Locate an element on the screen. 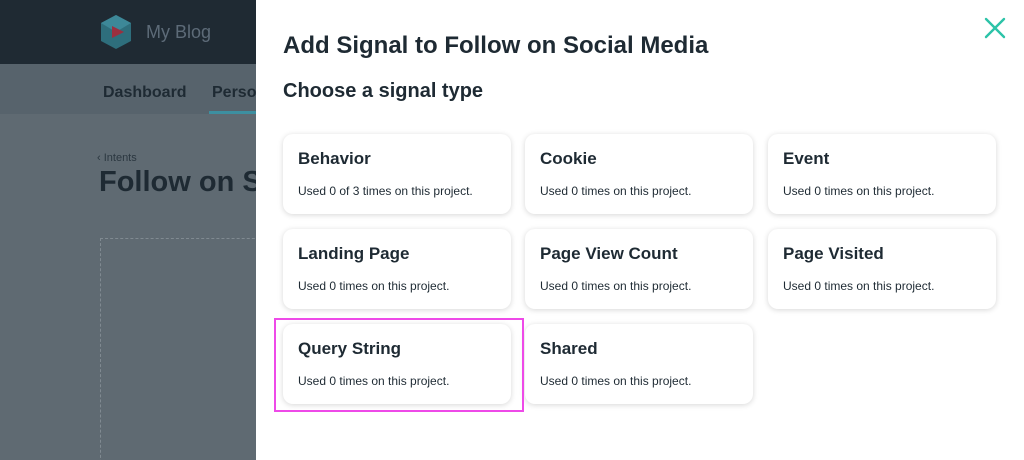 This screenshot has height=460, width=1024. card-title: Shared is located at coordinates (569, 348).